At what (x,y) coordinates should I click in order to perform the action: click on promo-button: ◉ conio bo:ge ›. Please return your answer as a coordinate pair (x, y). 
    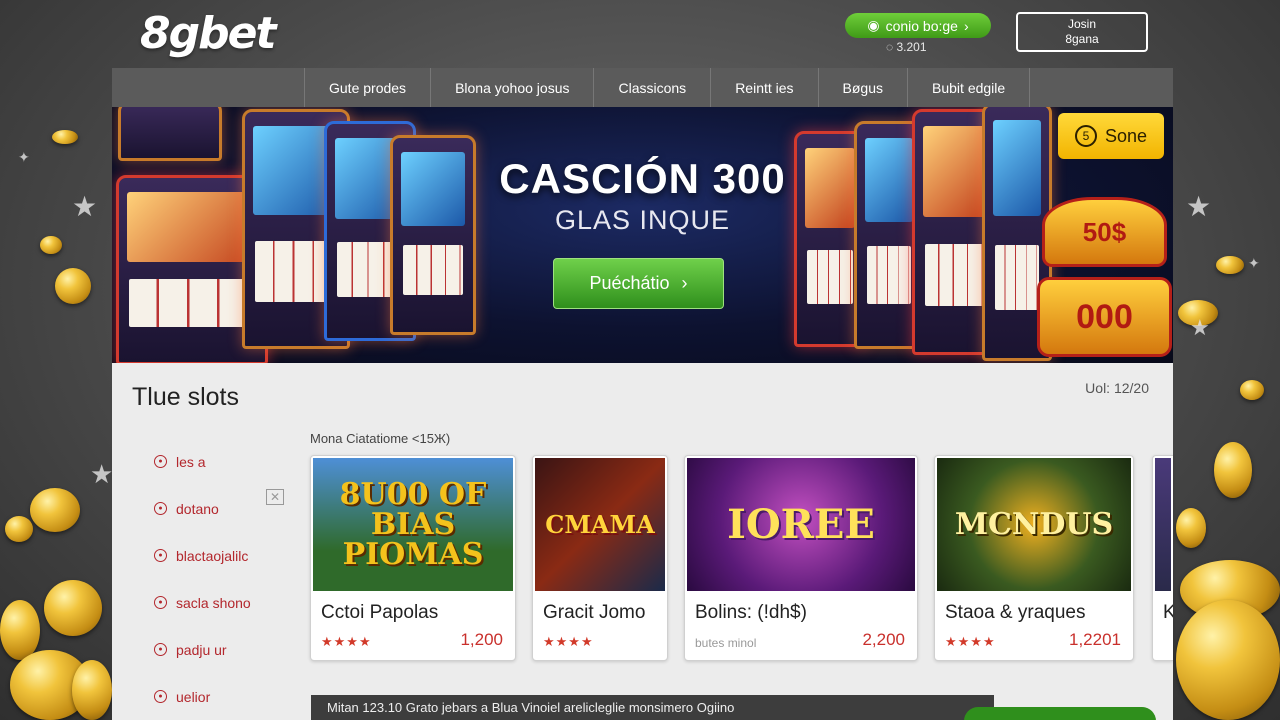
    Looking at the image, I should click on (918, 25).